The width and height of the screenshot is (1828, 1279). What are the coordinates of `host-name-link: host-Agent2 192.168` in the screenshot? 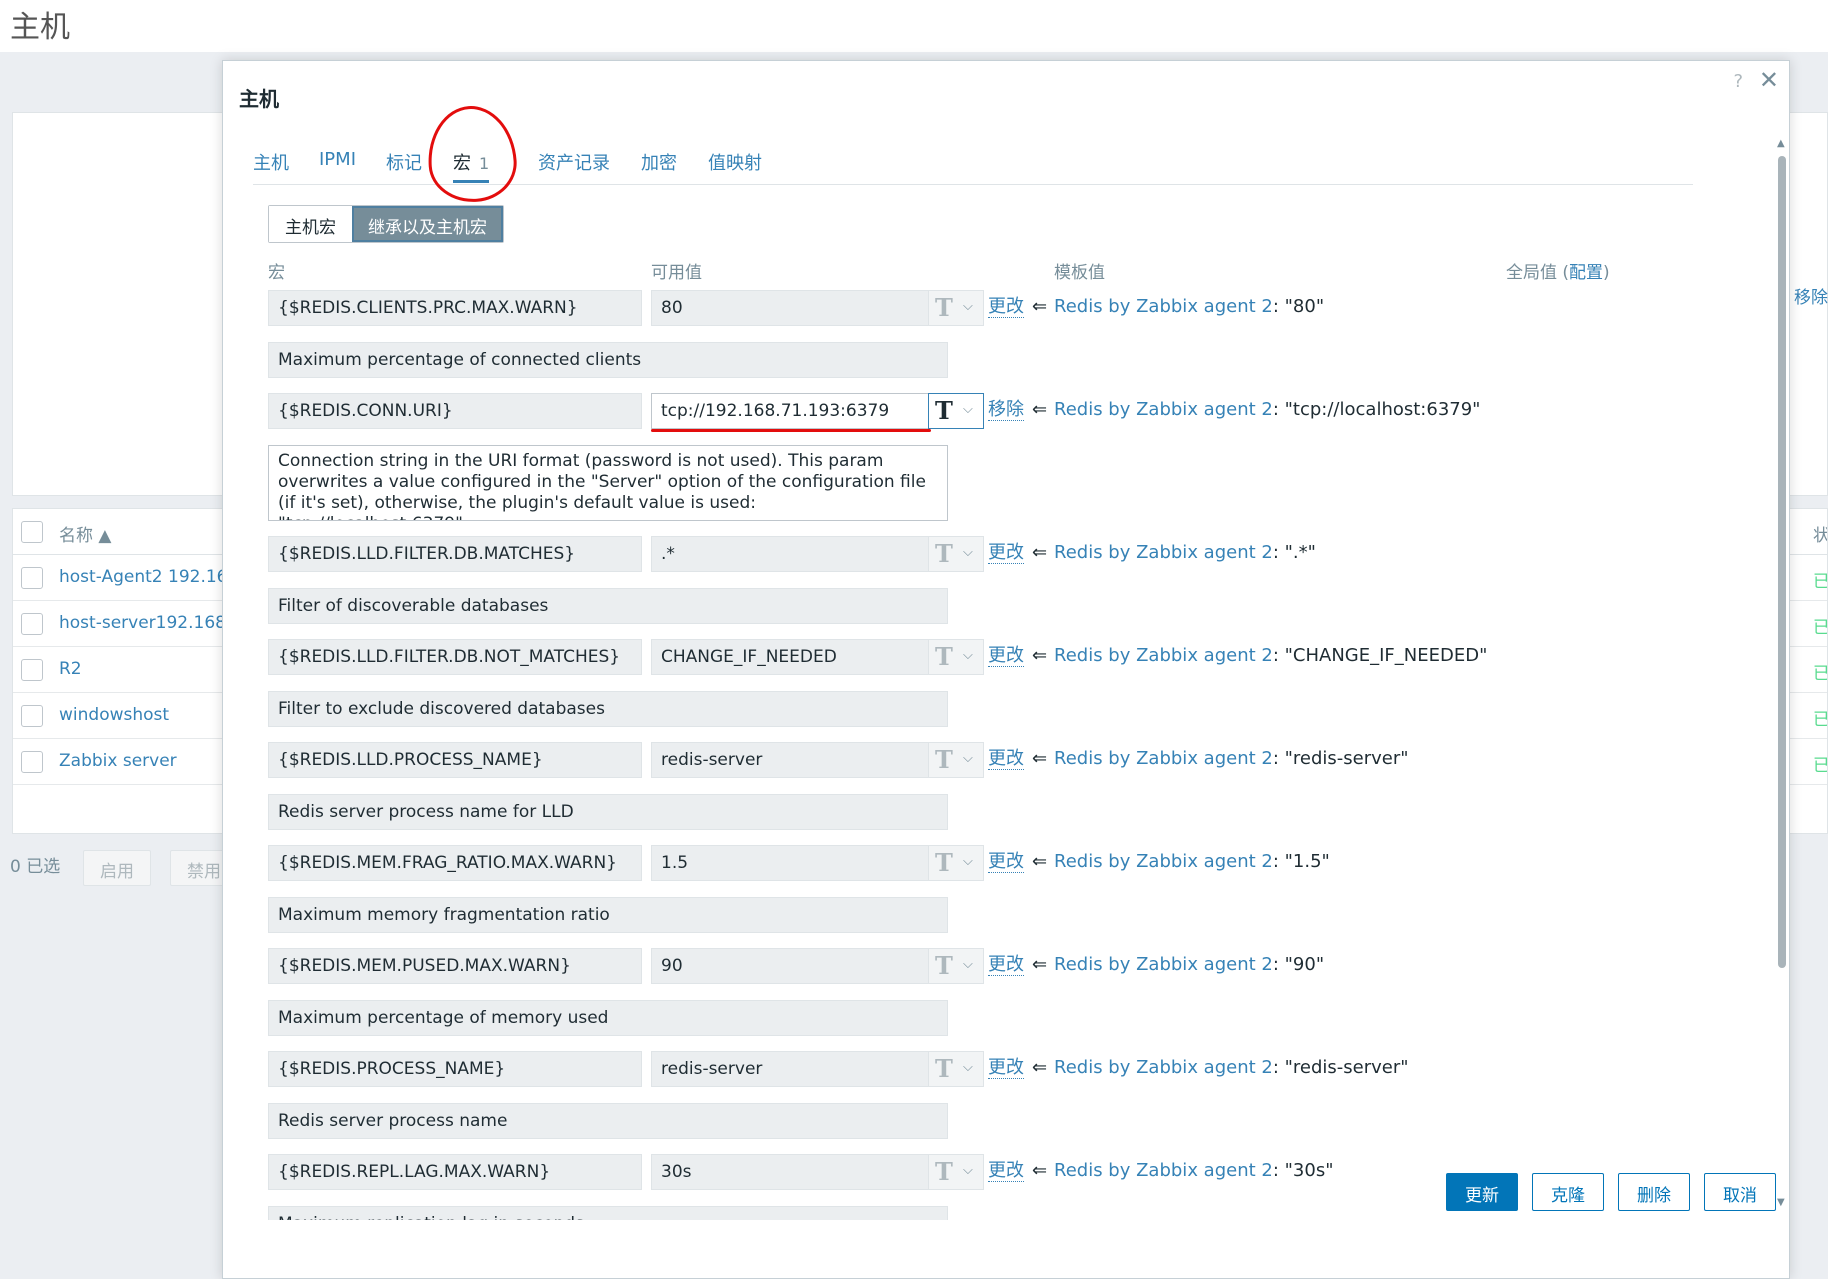 It's located at (148, 577).